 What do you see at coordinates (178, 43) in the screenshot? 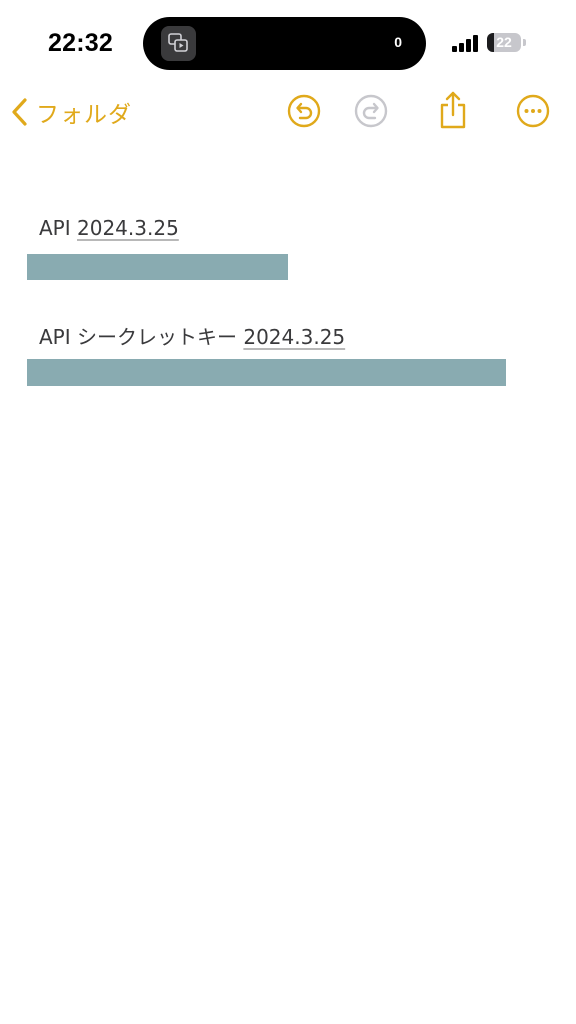
I see `screen-mirroring-icon` at bounding box center [178, 43].